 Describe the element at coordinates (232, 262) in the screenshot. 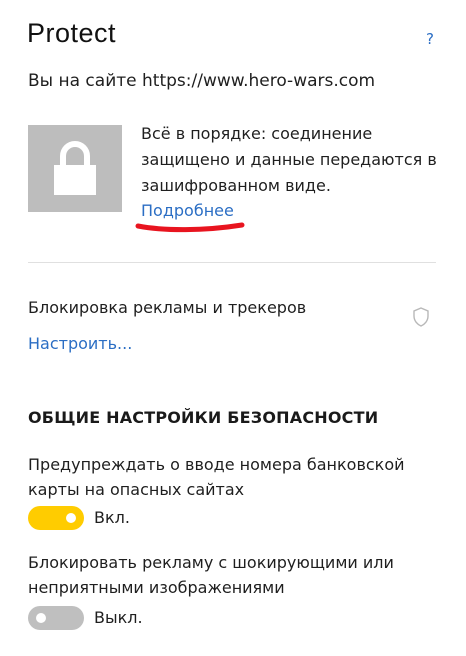

I see `section-divider` at that location.